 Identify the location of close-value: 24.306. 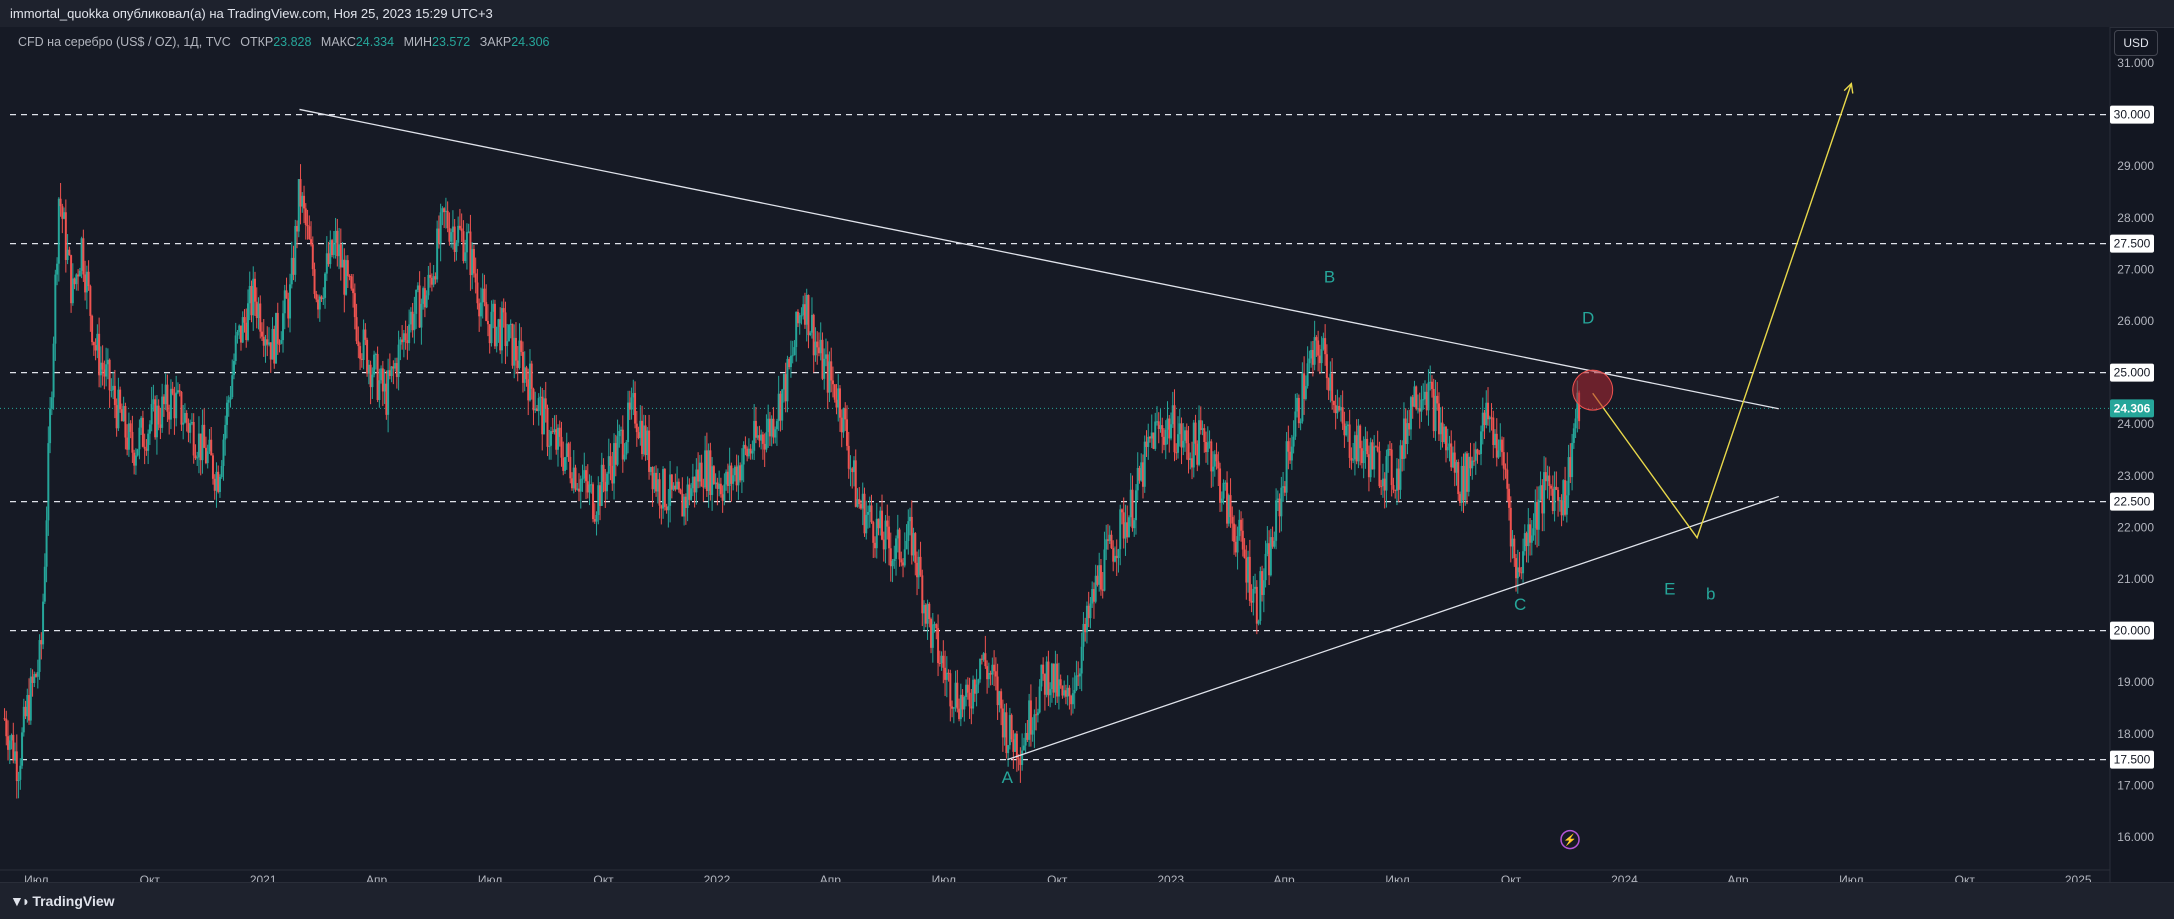
(530, 42).